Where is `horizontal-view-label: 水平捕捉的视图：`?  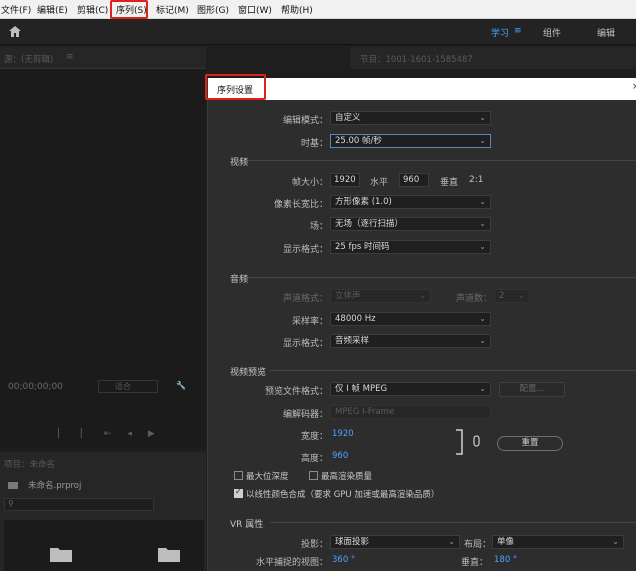 horizontal-view-label: 水平捕捉的视图： is located at coordinates (291, 563).